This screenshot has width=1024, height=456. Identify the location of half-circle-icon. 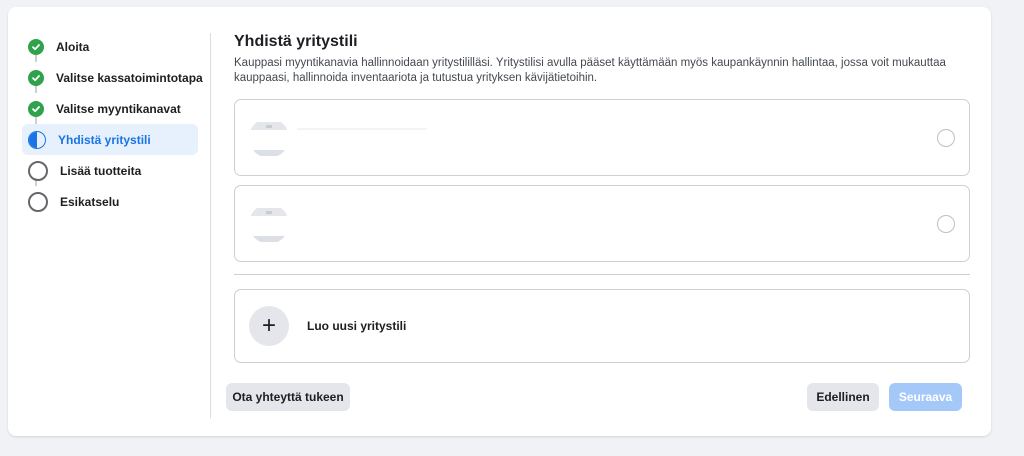
(37, 139).